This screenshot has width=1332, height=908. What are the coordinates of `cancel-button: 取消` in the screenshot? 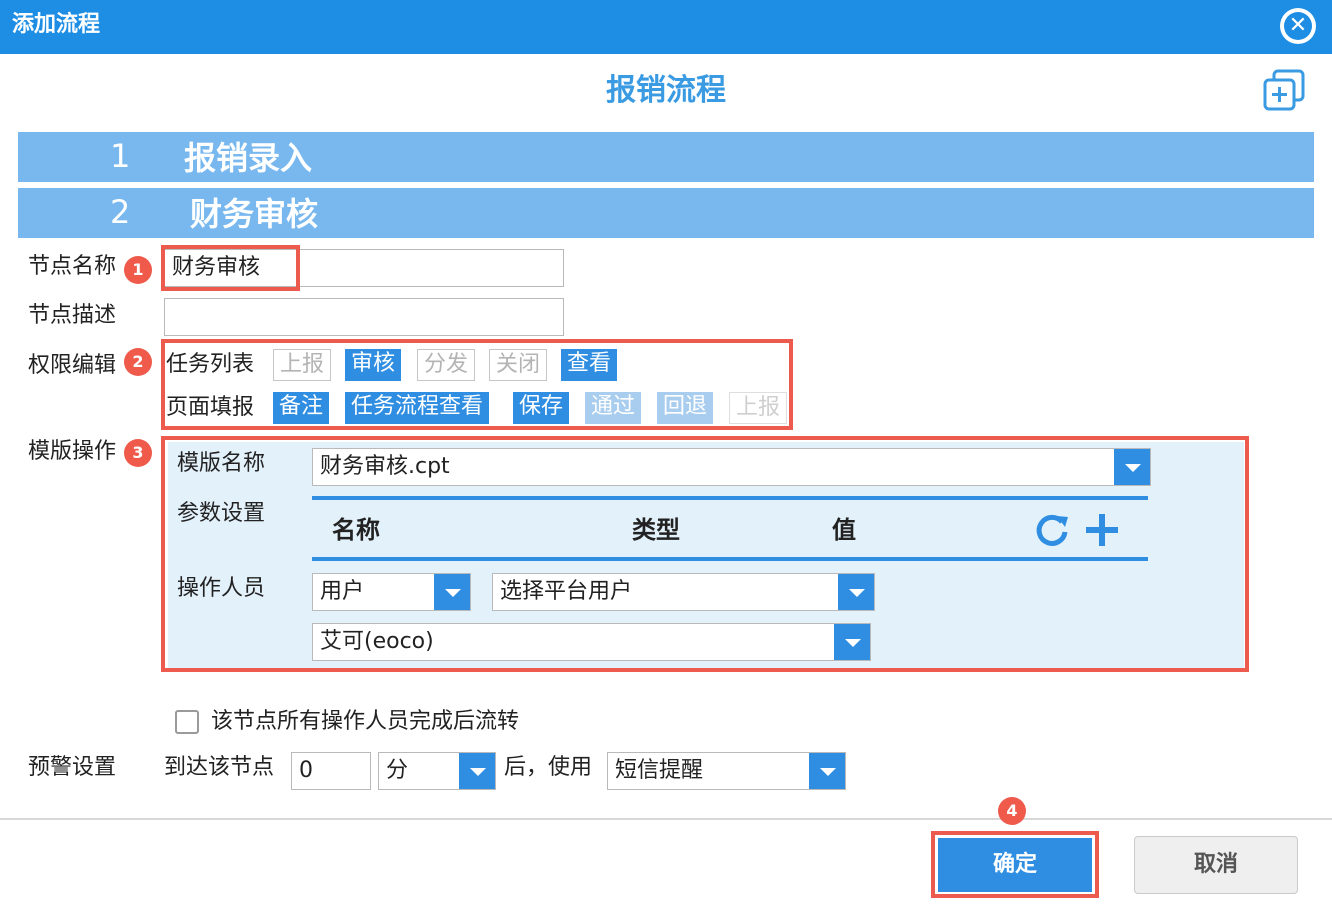 It's located at (1216, 865).